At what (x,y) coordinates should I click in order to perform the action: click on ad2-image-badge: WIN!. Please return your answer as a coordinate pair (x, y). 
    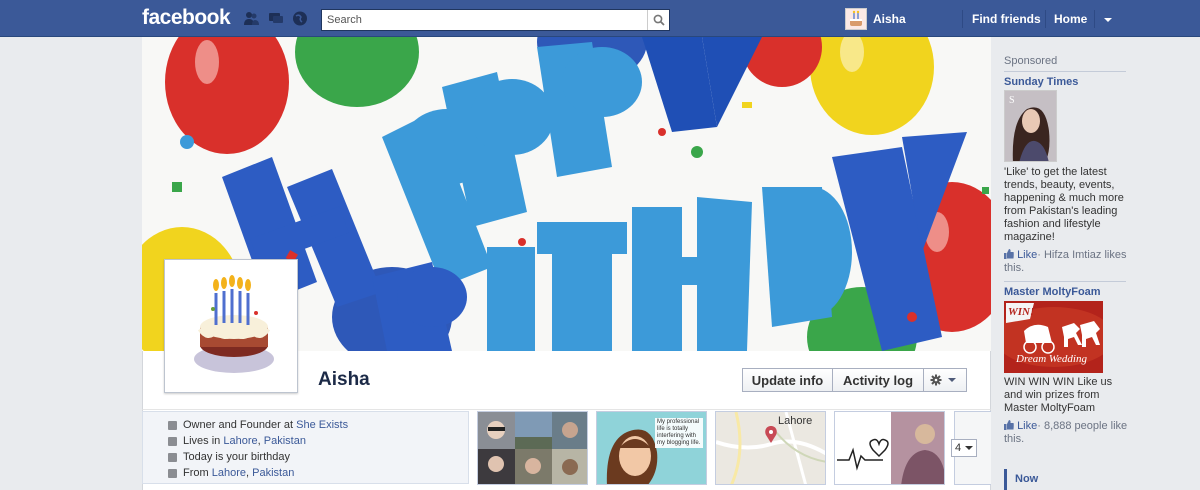
    Looking at the image, I should click on (1021, 312).